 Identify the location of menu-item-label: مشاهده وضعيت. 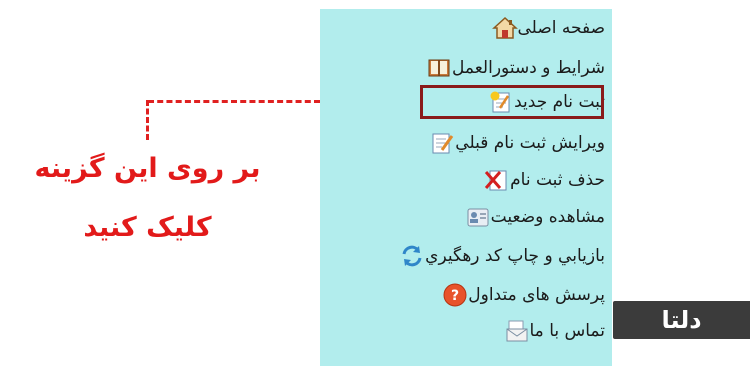
(547, 217).